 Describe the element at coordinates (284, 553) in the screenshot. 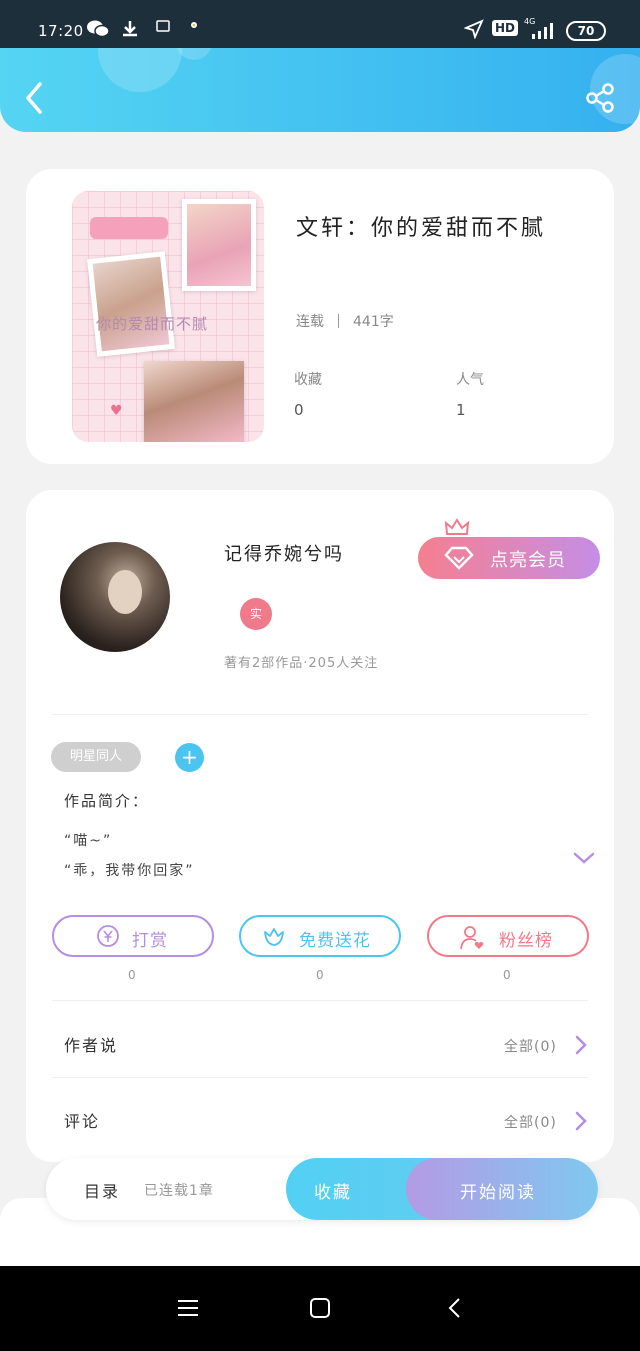

I see `author-name: 记得乔婉兮吗` at that location.